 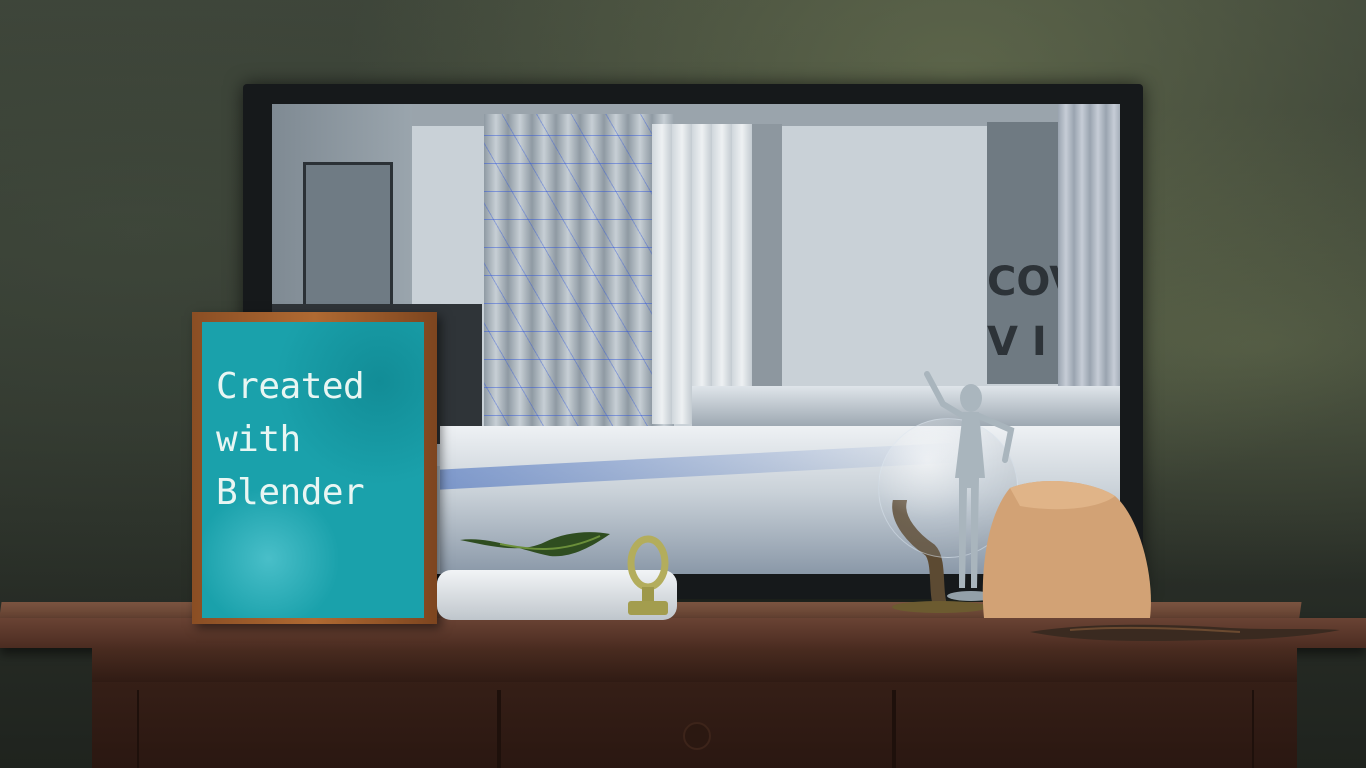 I want to click on room-mirror, so click(x=348, y=237).